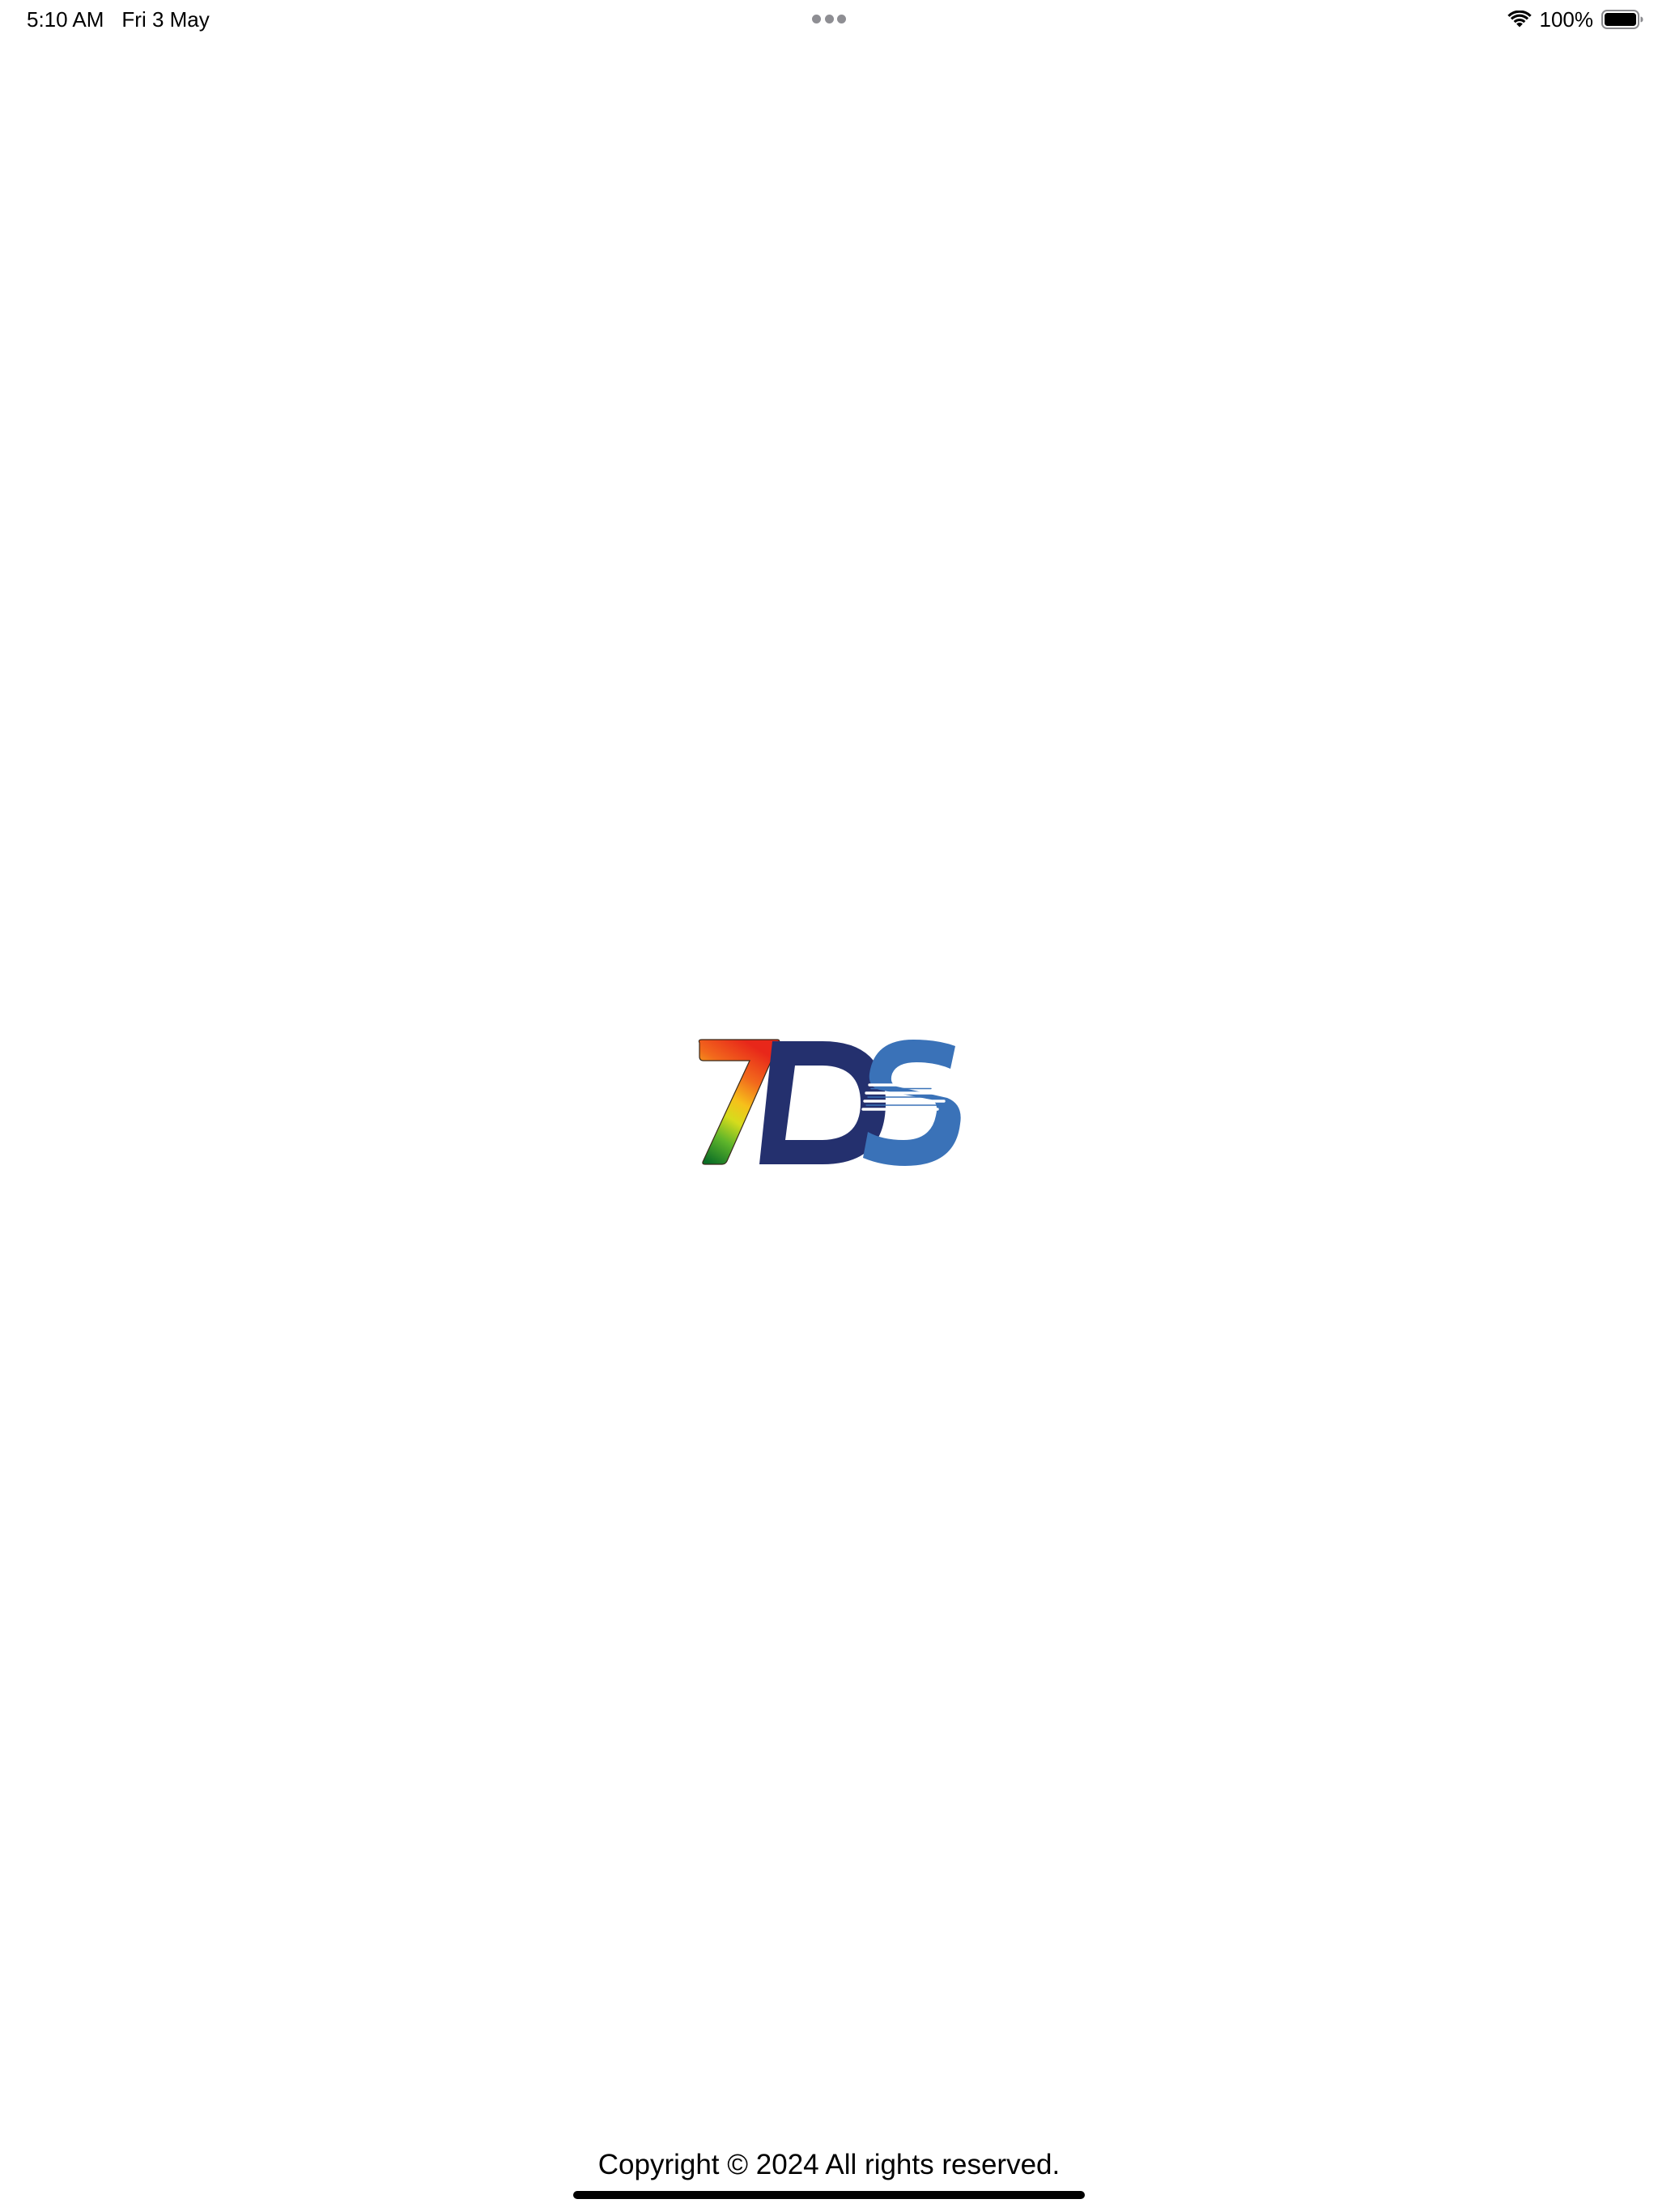 The width and height of the screenshot is (1658, 2212). Describe the element at coordinates (1519, 19) in the screenshot. I see `wifi-icon` at that location.